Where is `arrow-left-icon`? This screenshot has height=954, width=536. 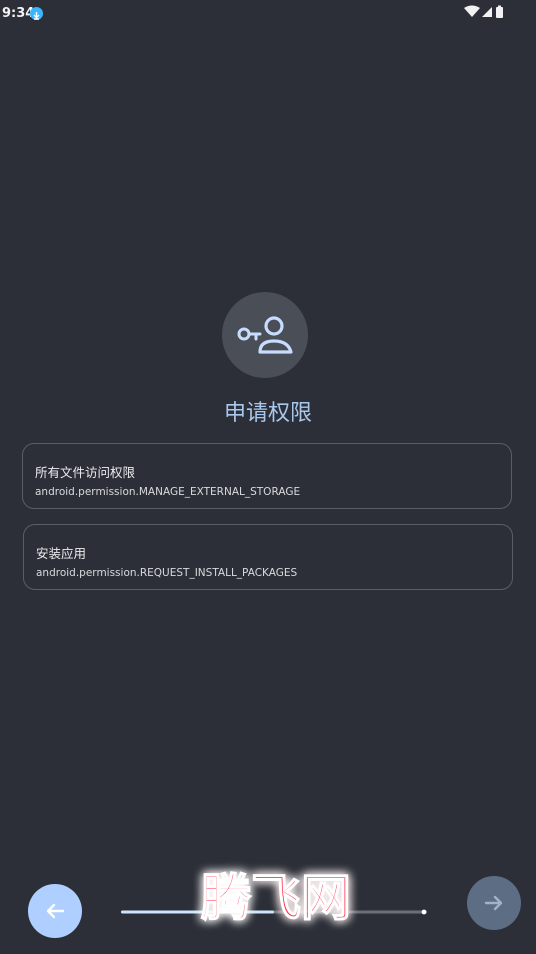 arrow-left-icon is located at coordinates (55, 911).